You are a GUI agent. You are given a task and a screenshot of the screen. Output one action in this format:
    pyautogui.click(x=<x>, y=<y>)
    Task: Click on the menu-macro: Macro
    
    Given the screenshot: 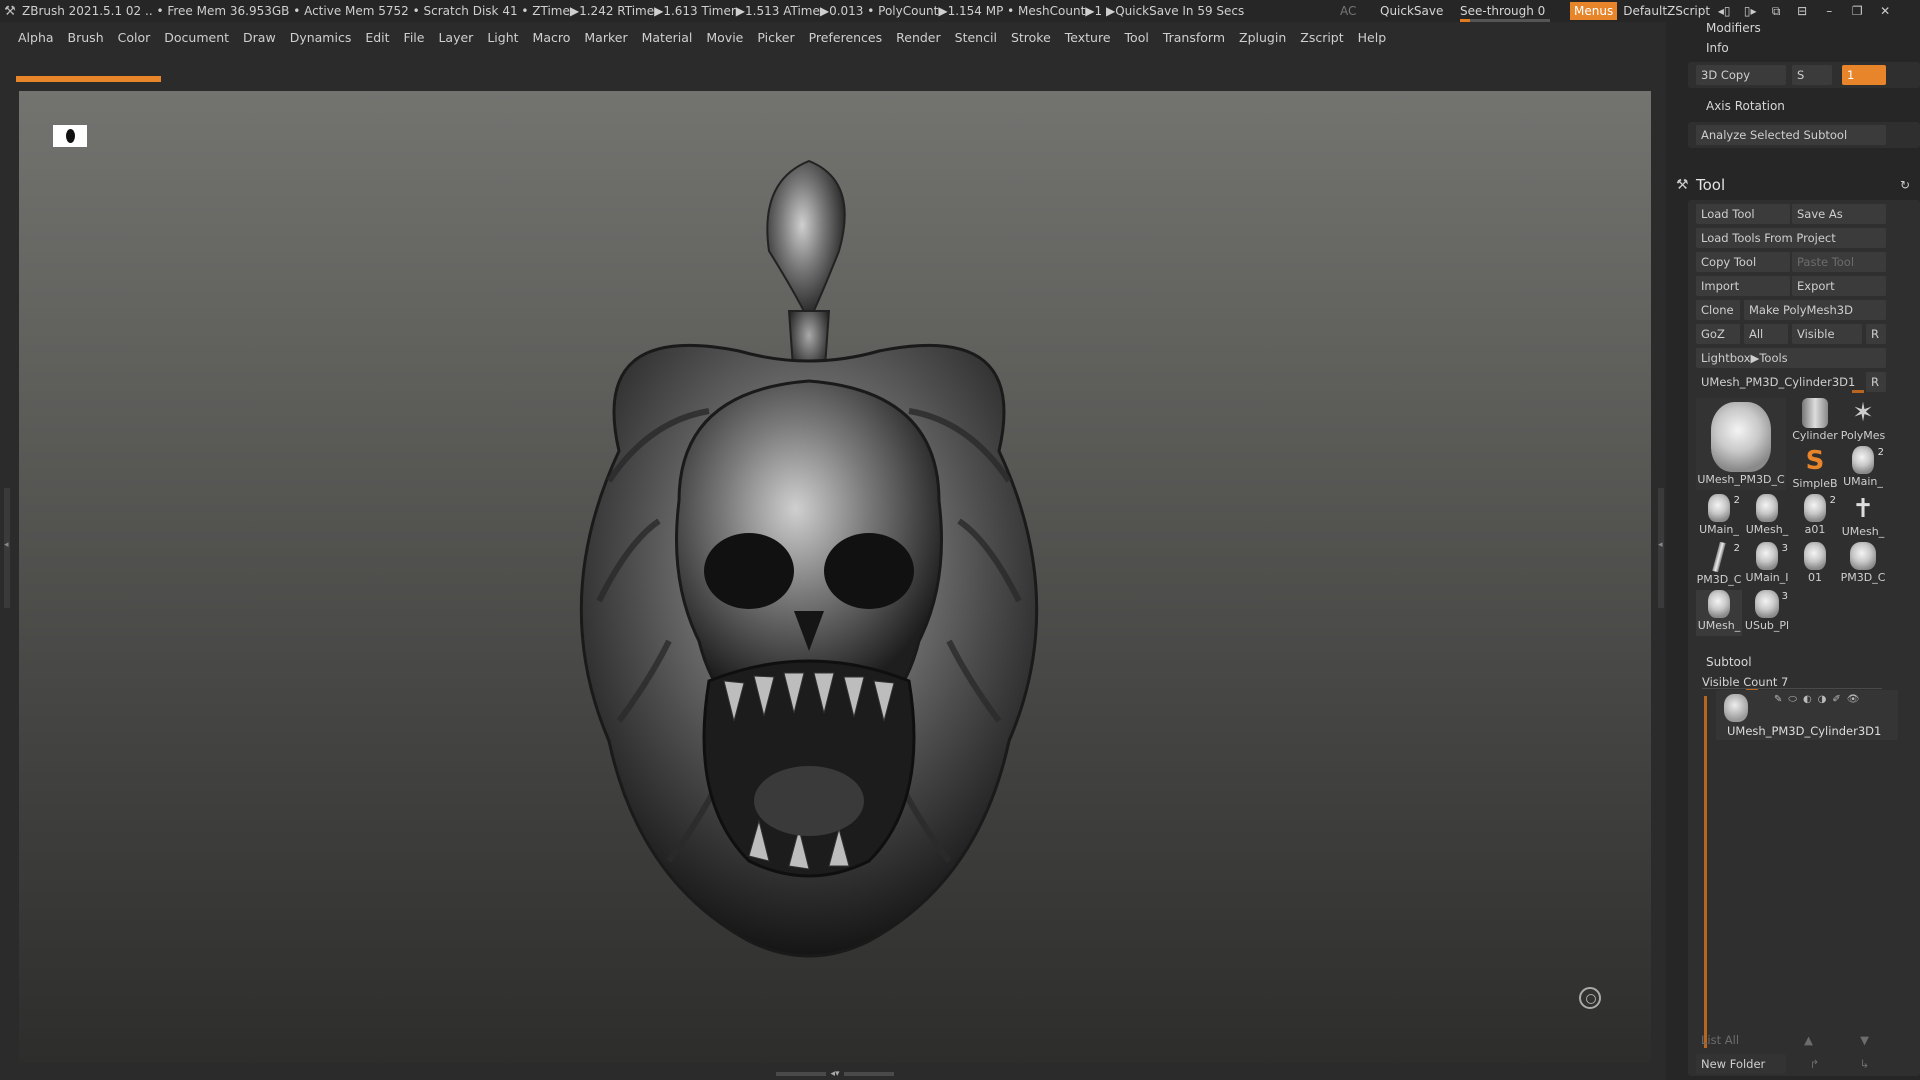 What is the action you would take?
    pyautogui.click(x=552, y=37)
    